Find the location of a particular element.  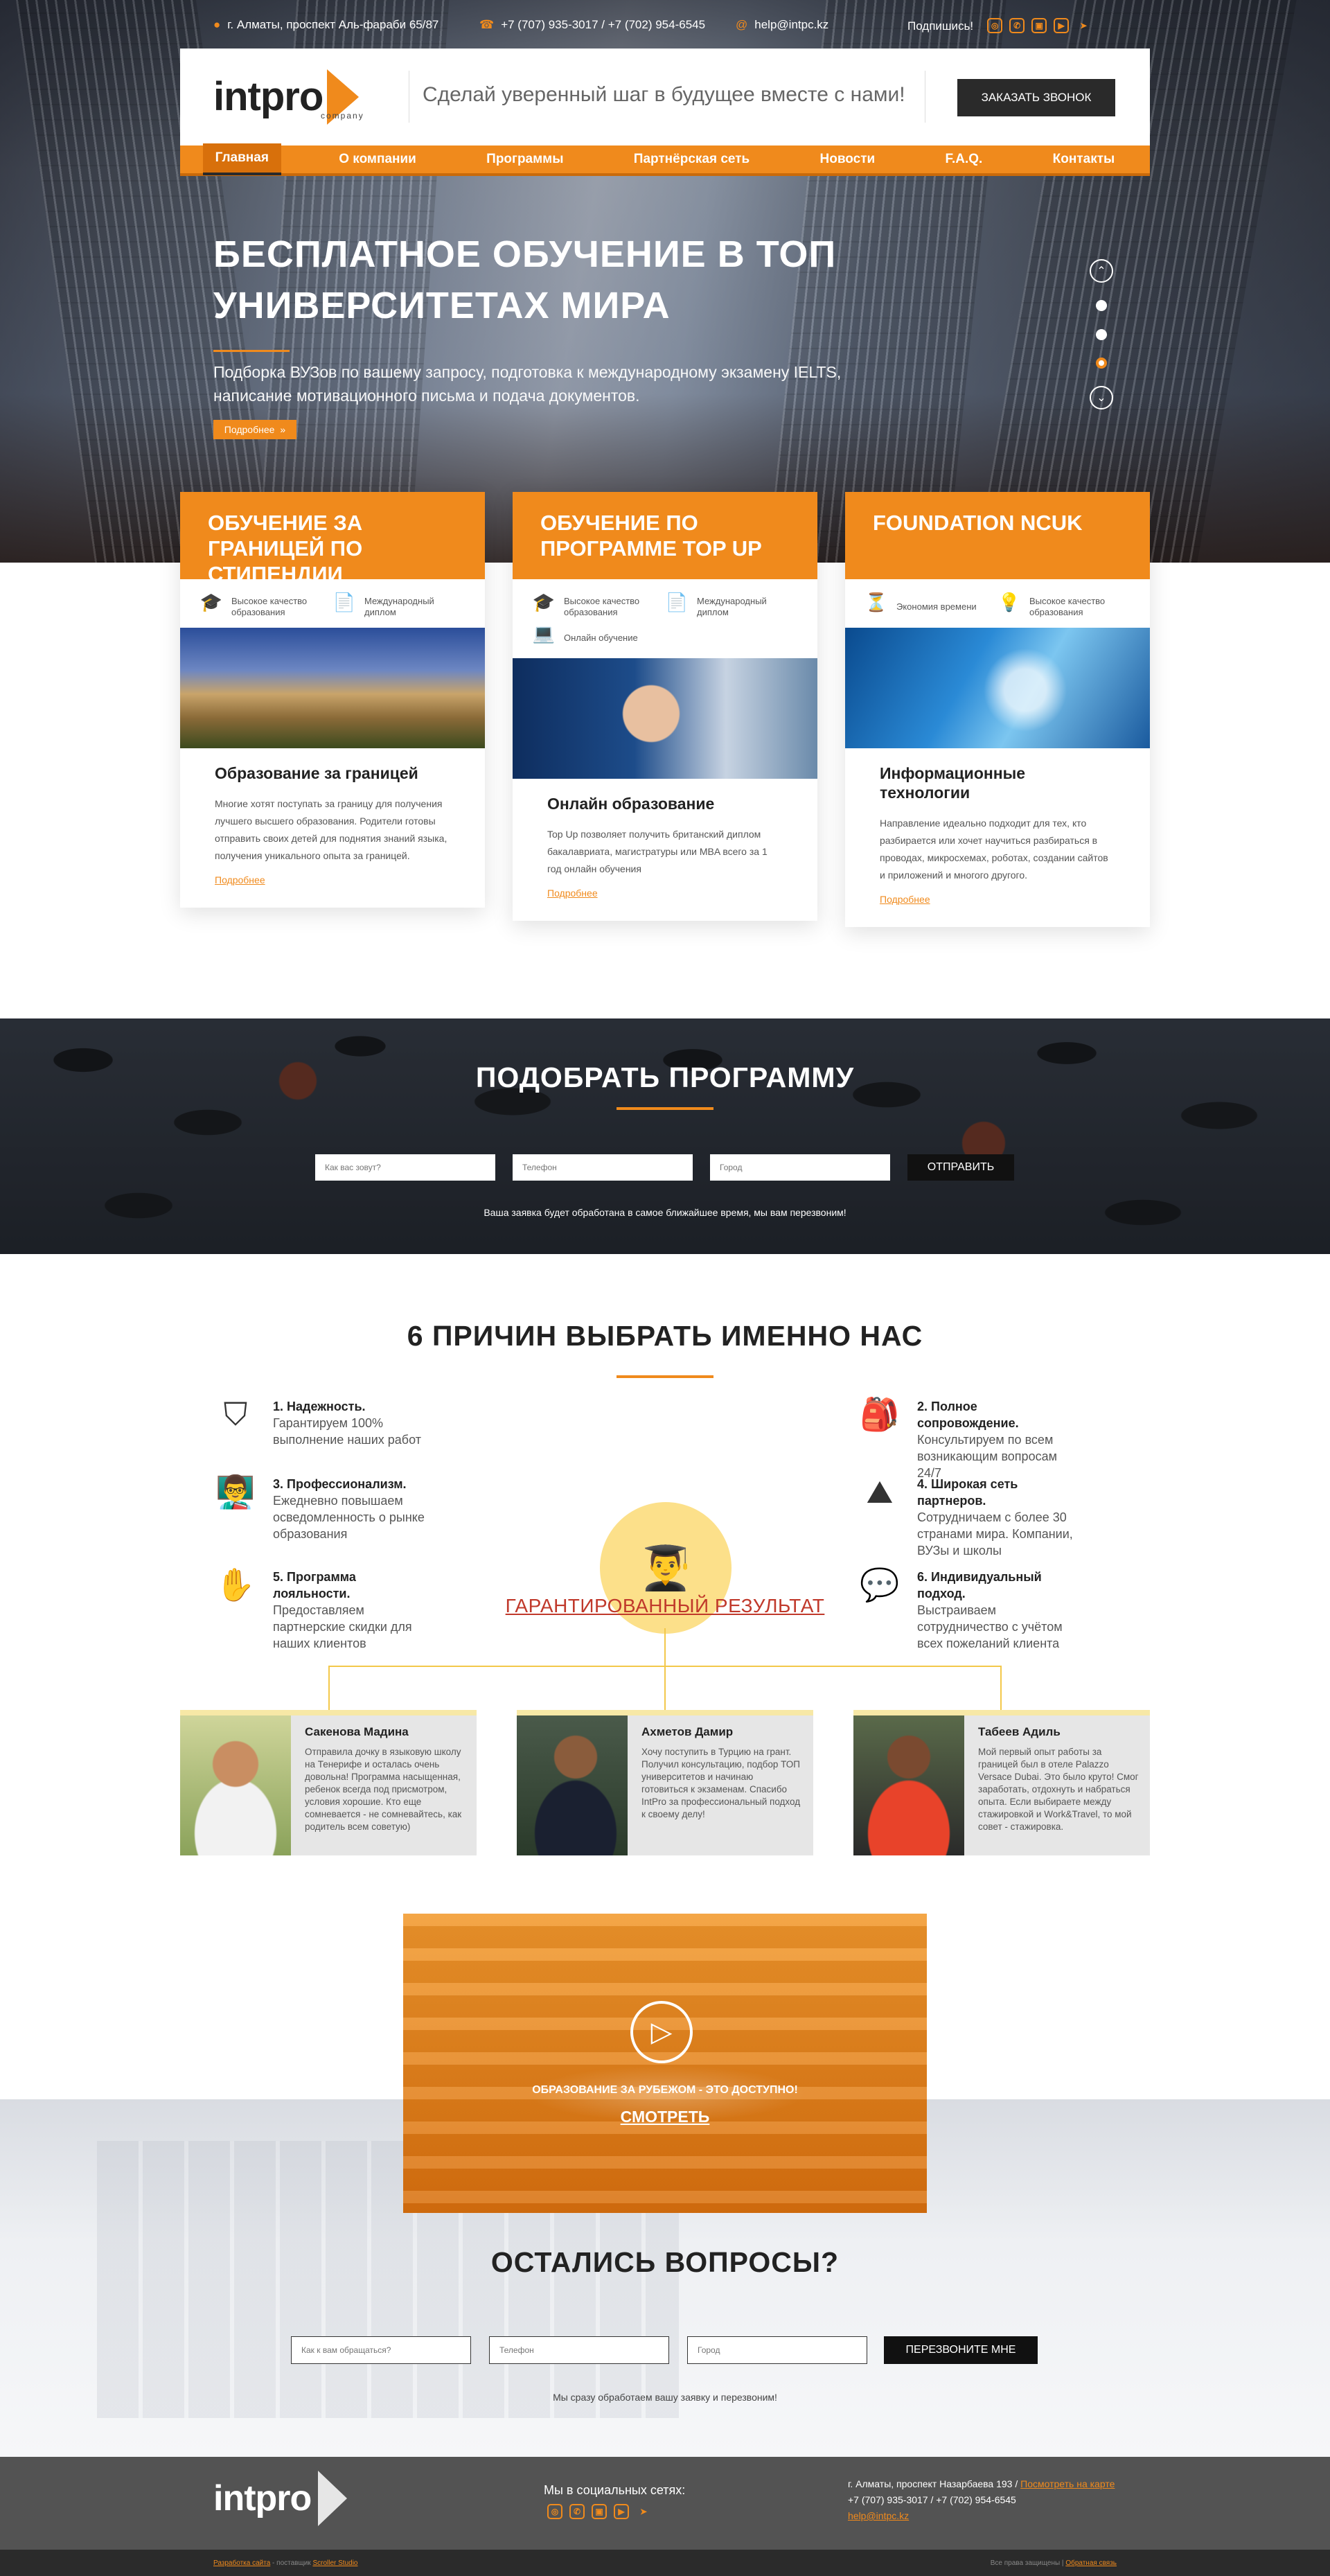

reason-title: 2. Полное сопровождение. is located at coordinates (968, 1415).